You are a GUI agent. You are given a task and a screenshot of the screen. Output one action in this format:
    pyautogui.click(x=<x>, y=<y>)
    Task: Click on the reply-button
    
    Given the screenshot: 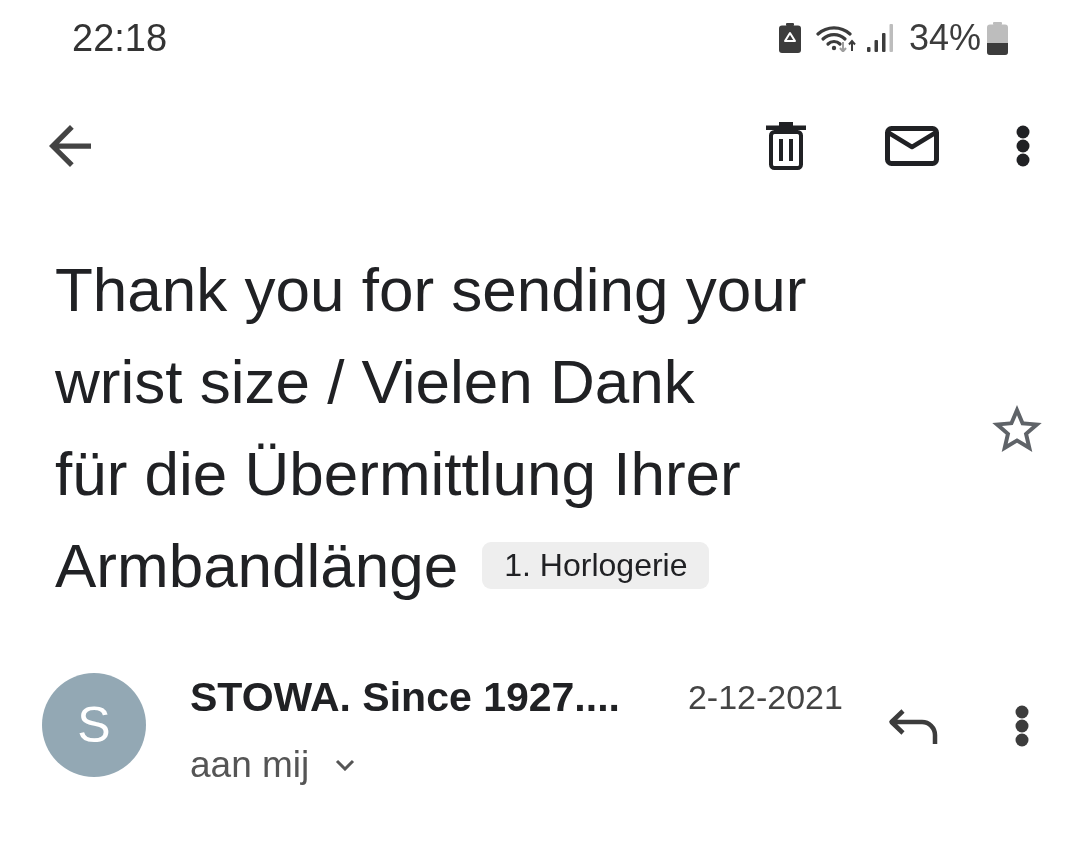 What is the action you would take?
    pyautogui.click(x=913, y=727)
    